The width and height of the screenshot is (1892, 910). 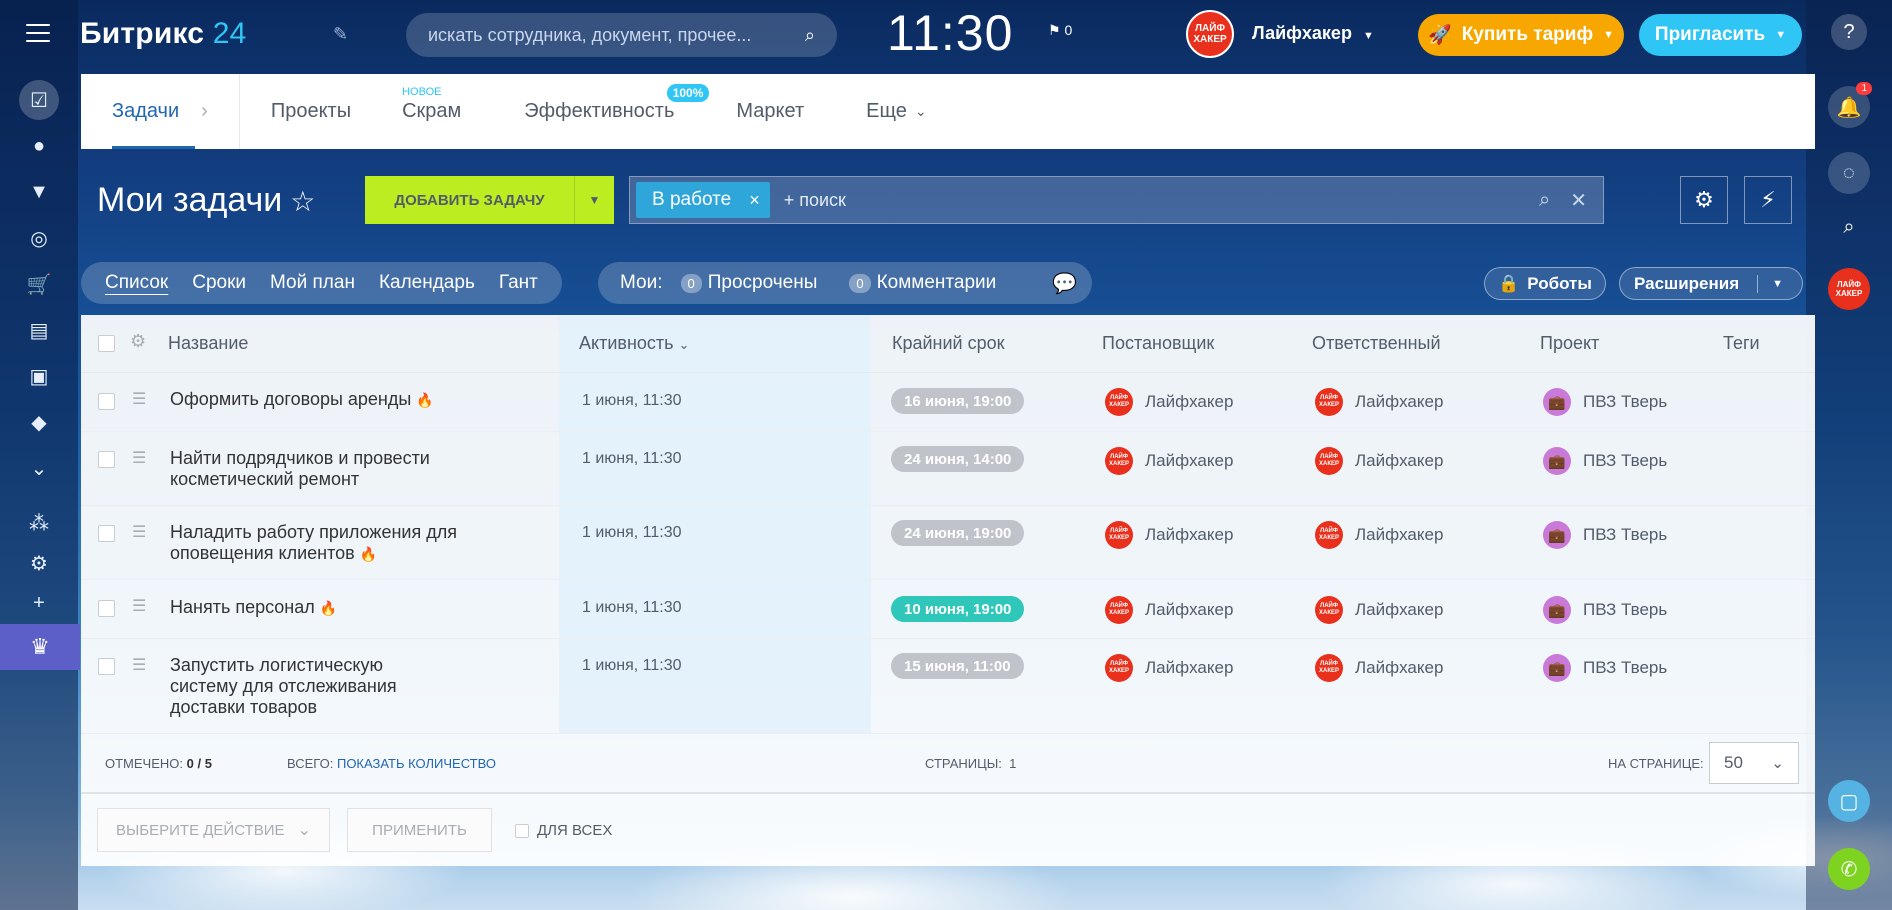 What do you see at coordinates (1768, 200) in the screenshot?
I see `lightning-button: ⚡` at bounding box center [1768, 200].